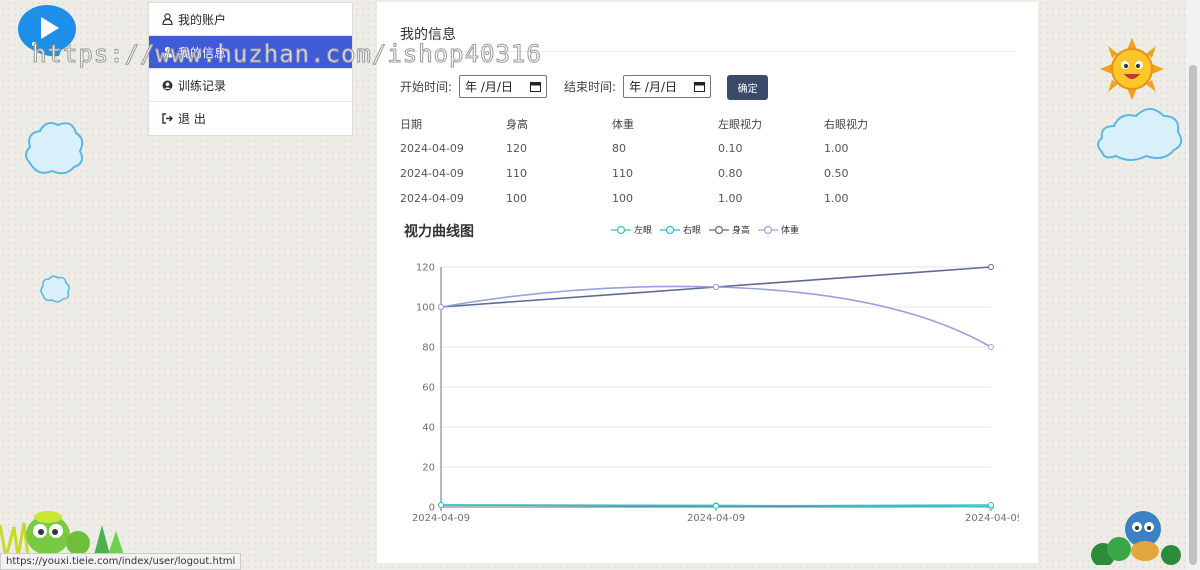 The height and width of the screenshot is (570, 1200). Describe the element at coordinates (167, 118) in the screenshot. I see `sign-out-icon` at that location.